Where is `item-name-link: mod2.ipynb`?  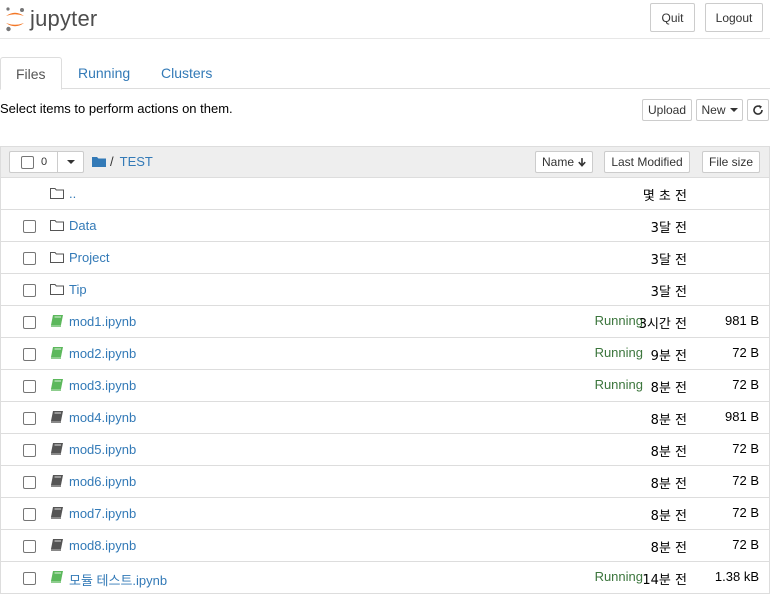
item-name-link: mod2.ipynb is located at coordinates (102, 353).